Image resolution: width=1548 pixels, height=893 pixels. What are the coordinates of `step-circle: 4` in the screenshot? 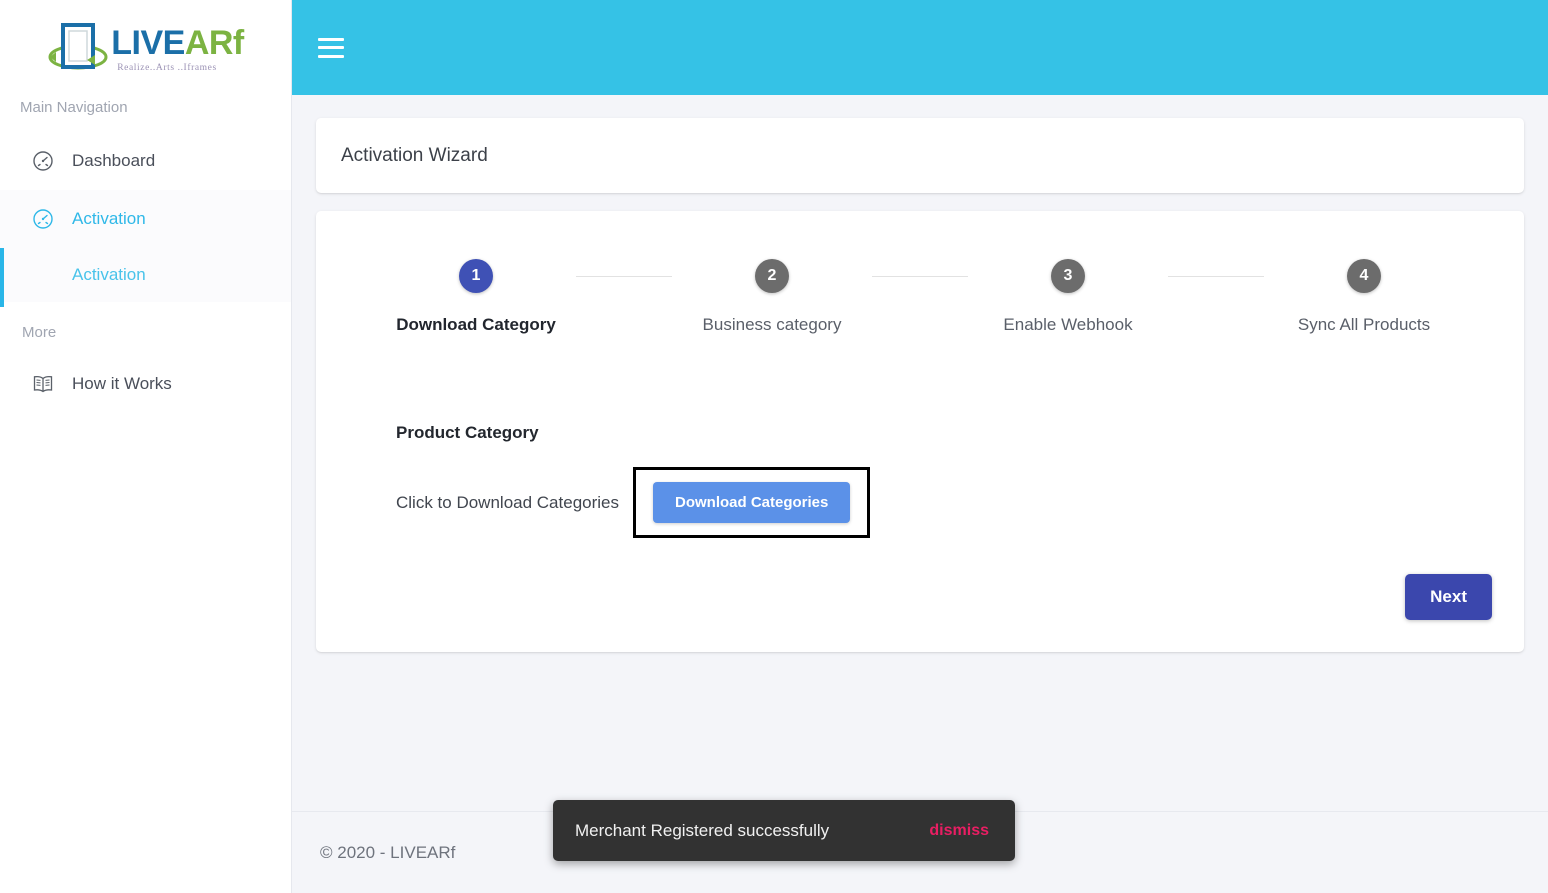 It's located at (1364, 276).